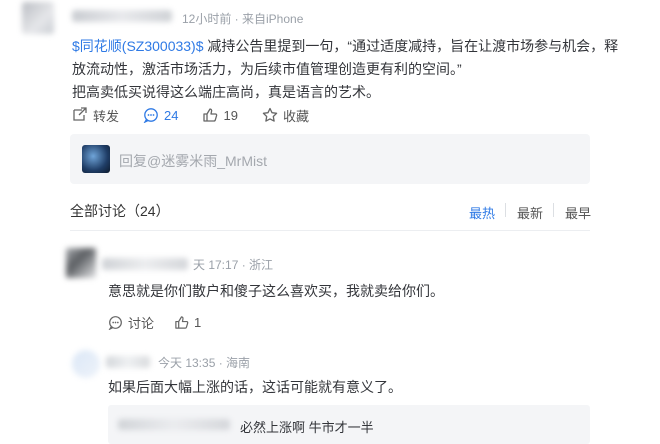 Image resolution: width=660 pixels, height=444 pixels. What do you see at coordinates (141, 323) in the screenshot?
I see `comment-discuss-label: 讨论` at bounding box center [141, 323].